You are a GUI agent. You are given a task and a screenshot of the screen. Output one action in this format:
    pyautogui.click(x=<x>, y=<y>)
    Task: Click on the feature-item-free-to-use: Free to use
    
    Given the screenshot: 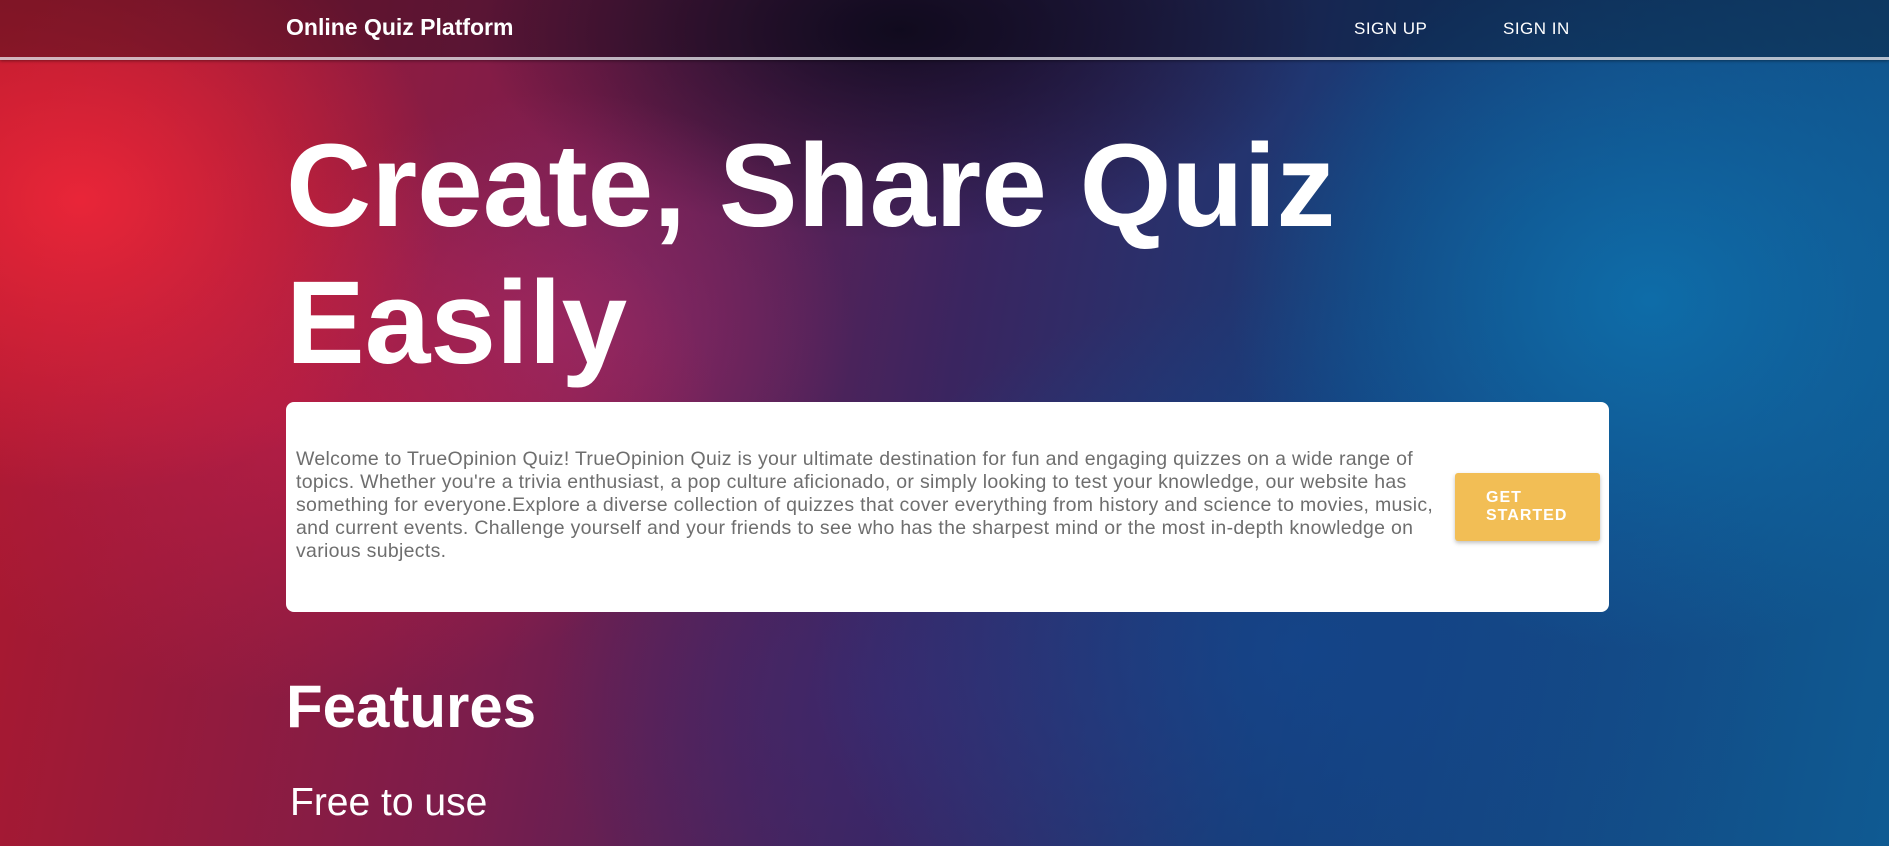 What is the action you would take?
    pyautogui.click(x=389, y=802)
    